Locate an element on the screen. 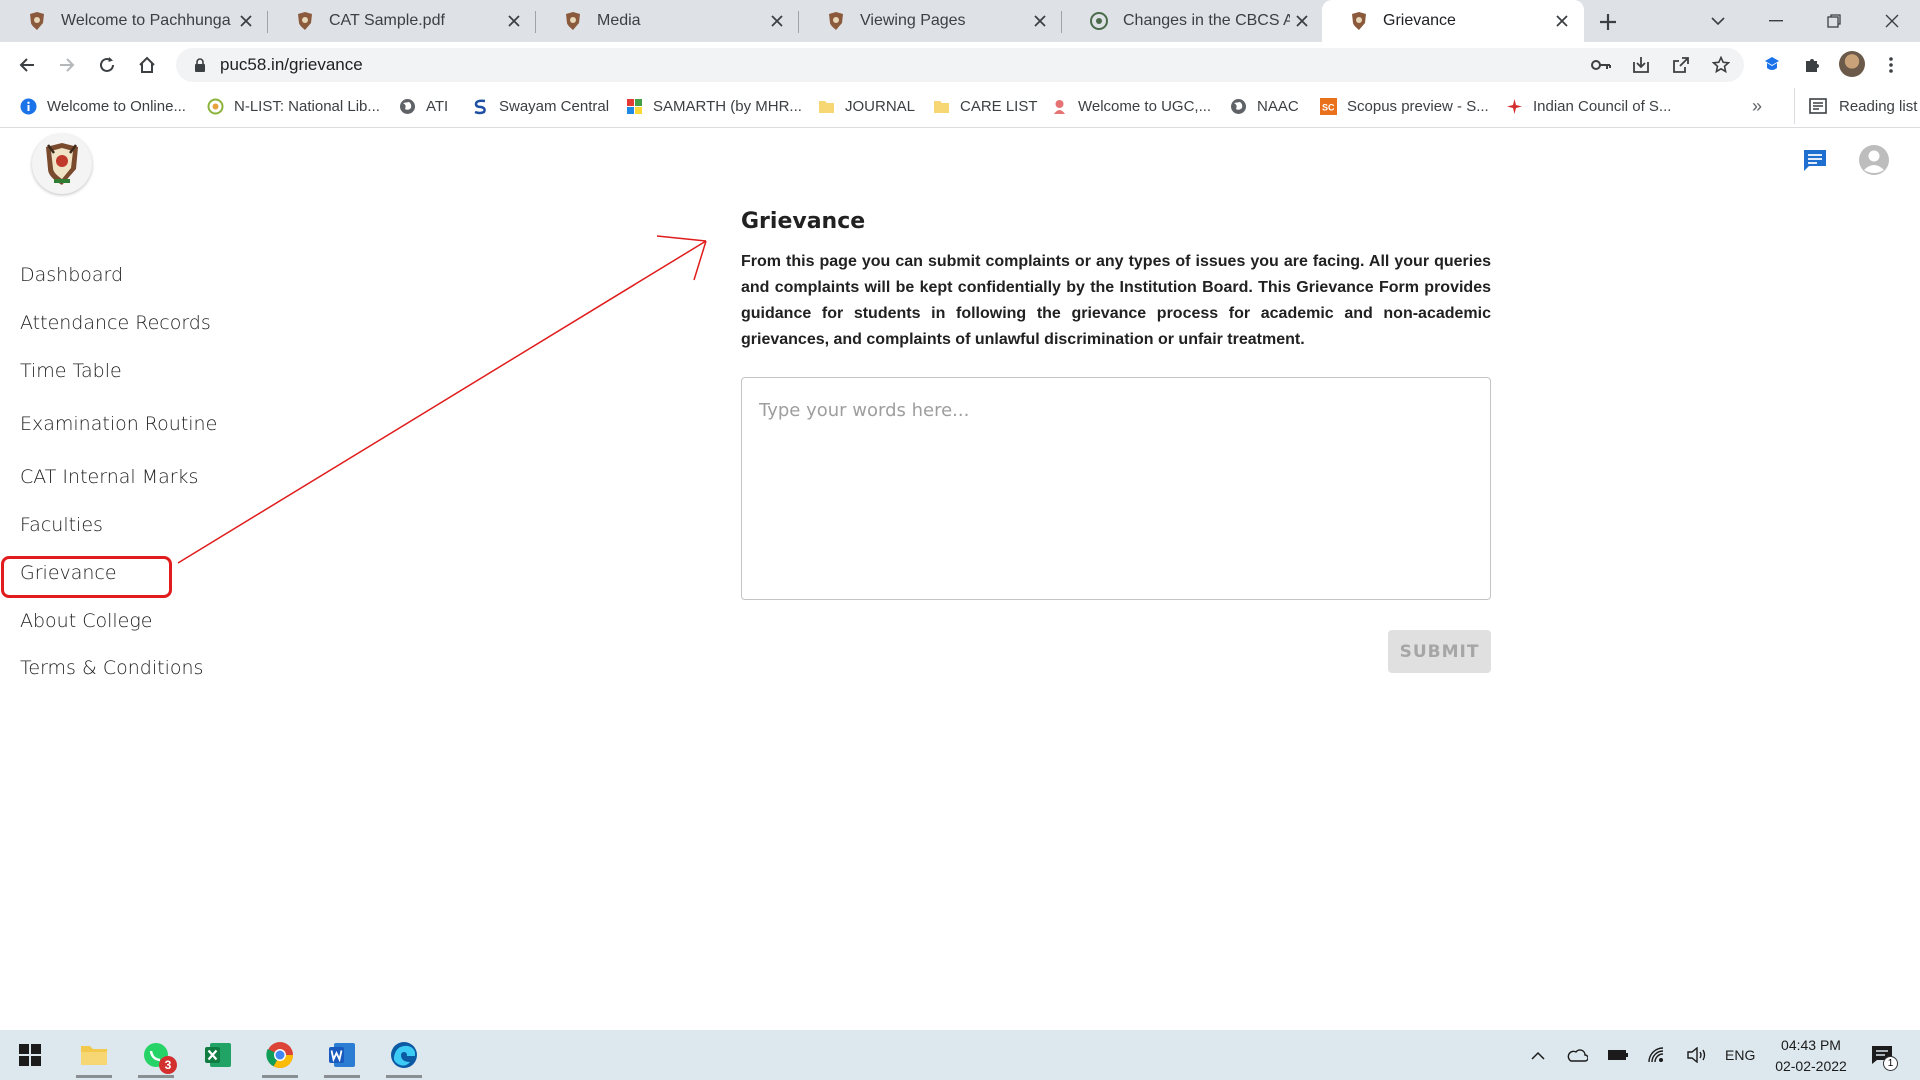  battery-icon is located at coordinates (1618, 1055).